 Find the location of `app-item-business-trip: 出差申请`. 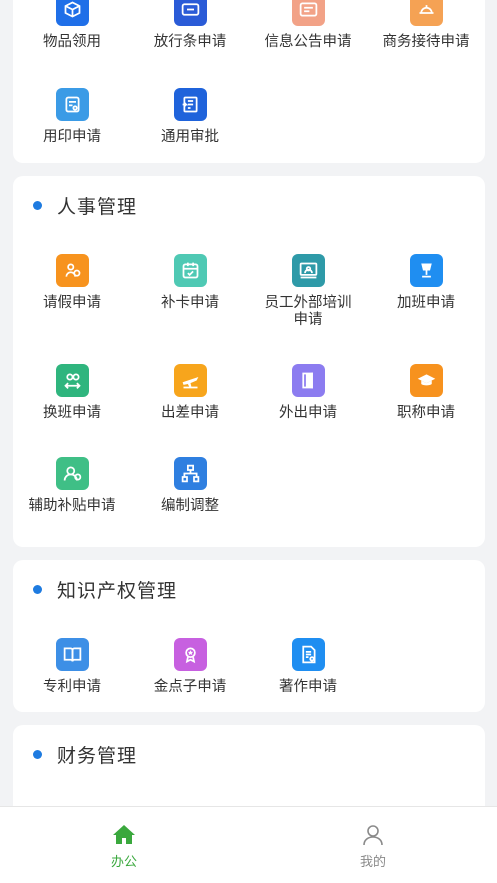

app-item-business-trip: 出差申请 is located at coordinates (190, 393).